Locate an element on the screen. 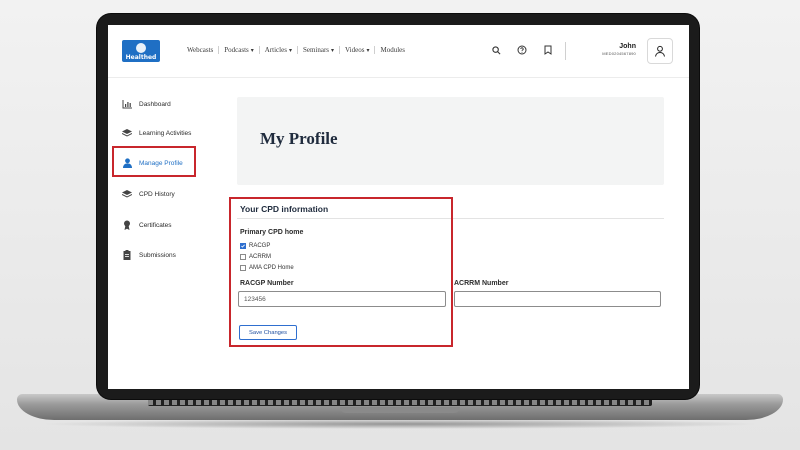  nav-webcasts: Webcasts is located at coordinates (200, 50).